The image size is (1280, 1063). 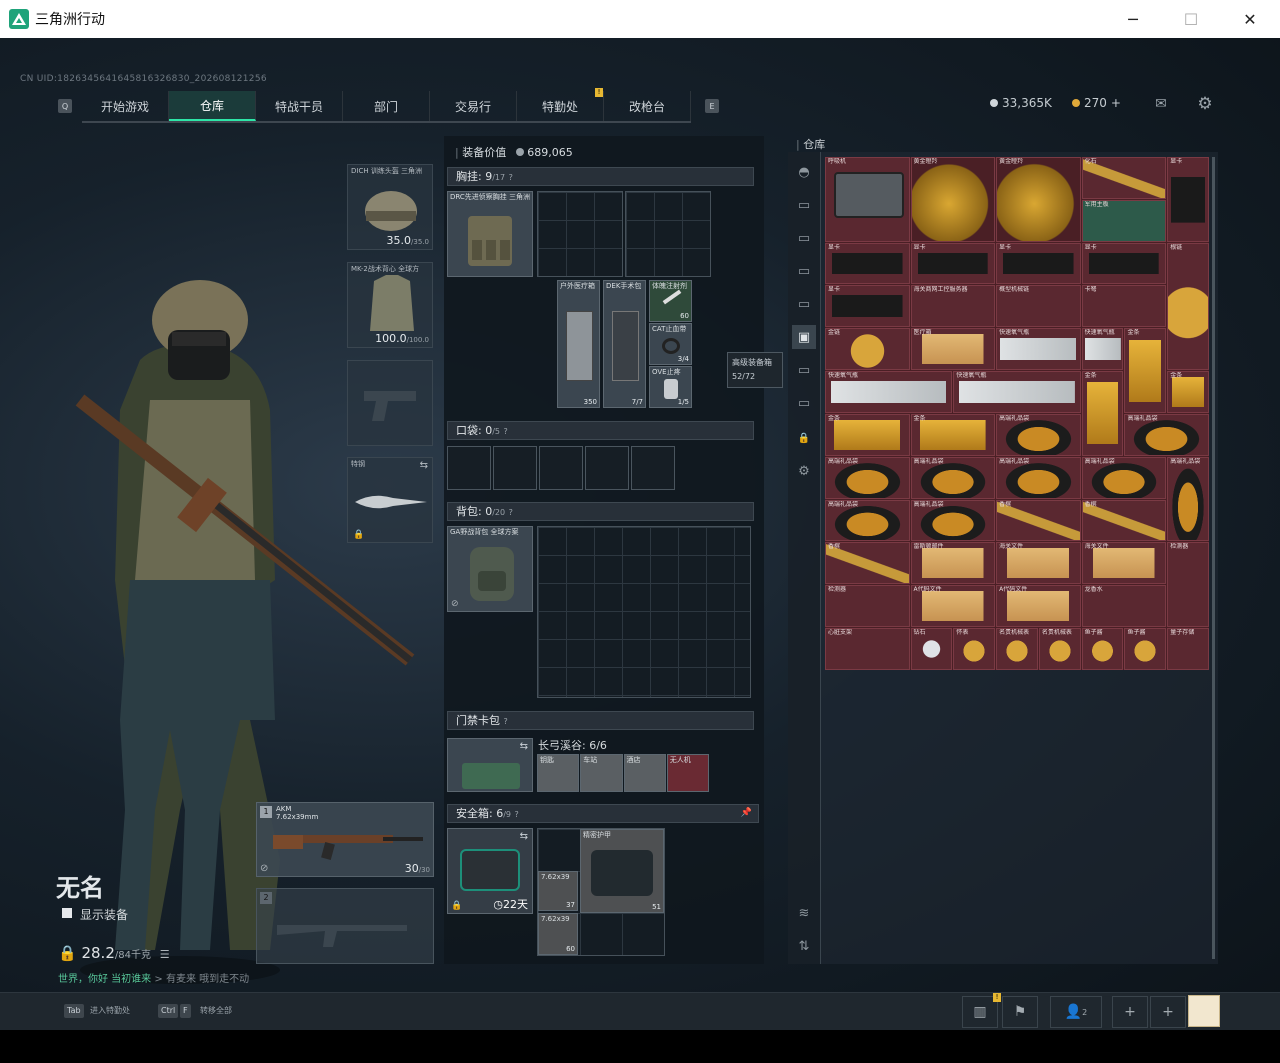 What do you see at coordinates (804, 438) in the screenshot?
I see `stash-lock-icon: 🔒` at bounding box center [804, 438].